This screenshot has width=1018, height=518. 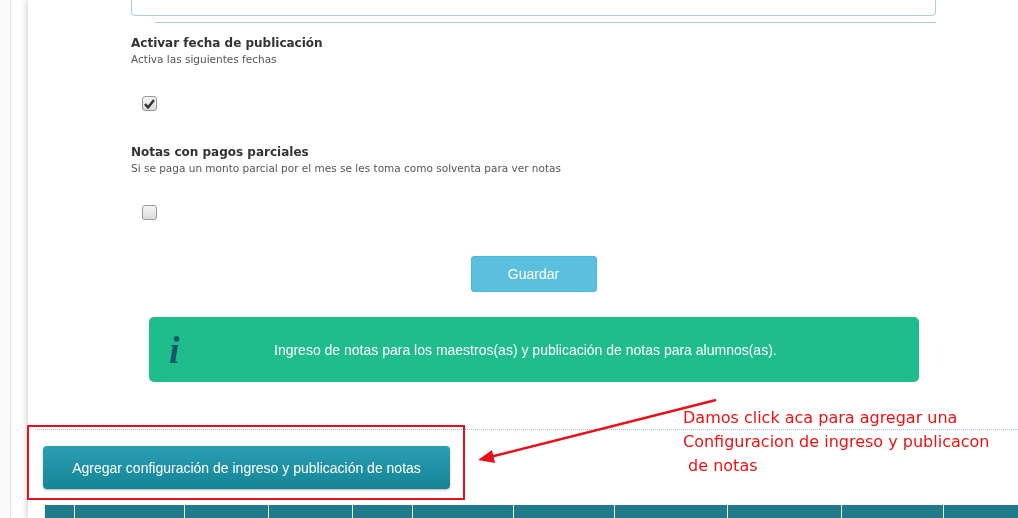 What do you see at coordinates (204, 59) in the screenshot?
I see `setting-description: Activa las siguientes fechas` at bounding box center [204, 59].